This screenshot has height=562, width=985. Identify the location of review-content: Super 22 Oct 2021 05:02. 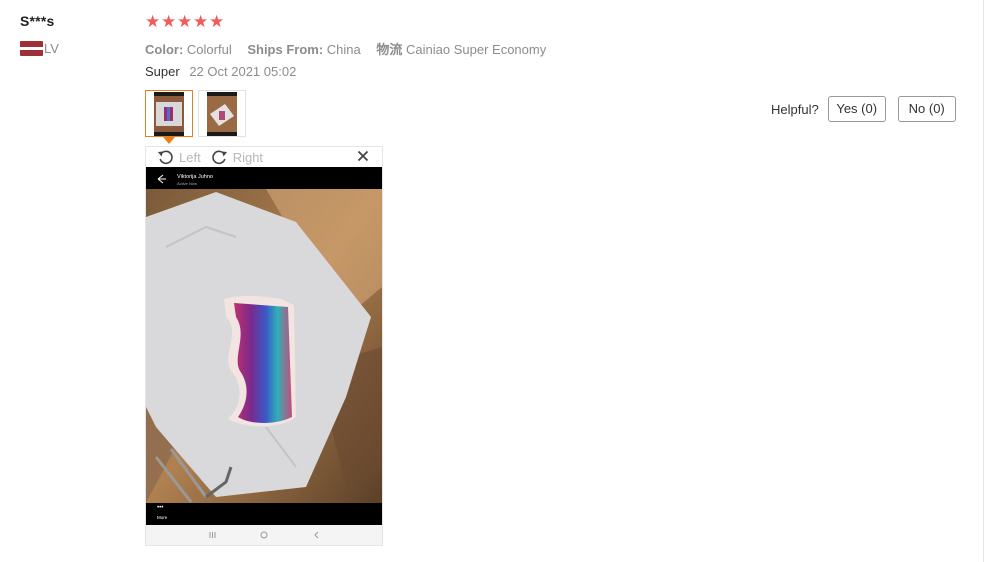
(220, 71).